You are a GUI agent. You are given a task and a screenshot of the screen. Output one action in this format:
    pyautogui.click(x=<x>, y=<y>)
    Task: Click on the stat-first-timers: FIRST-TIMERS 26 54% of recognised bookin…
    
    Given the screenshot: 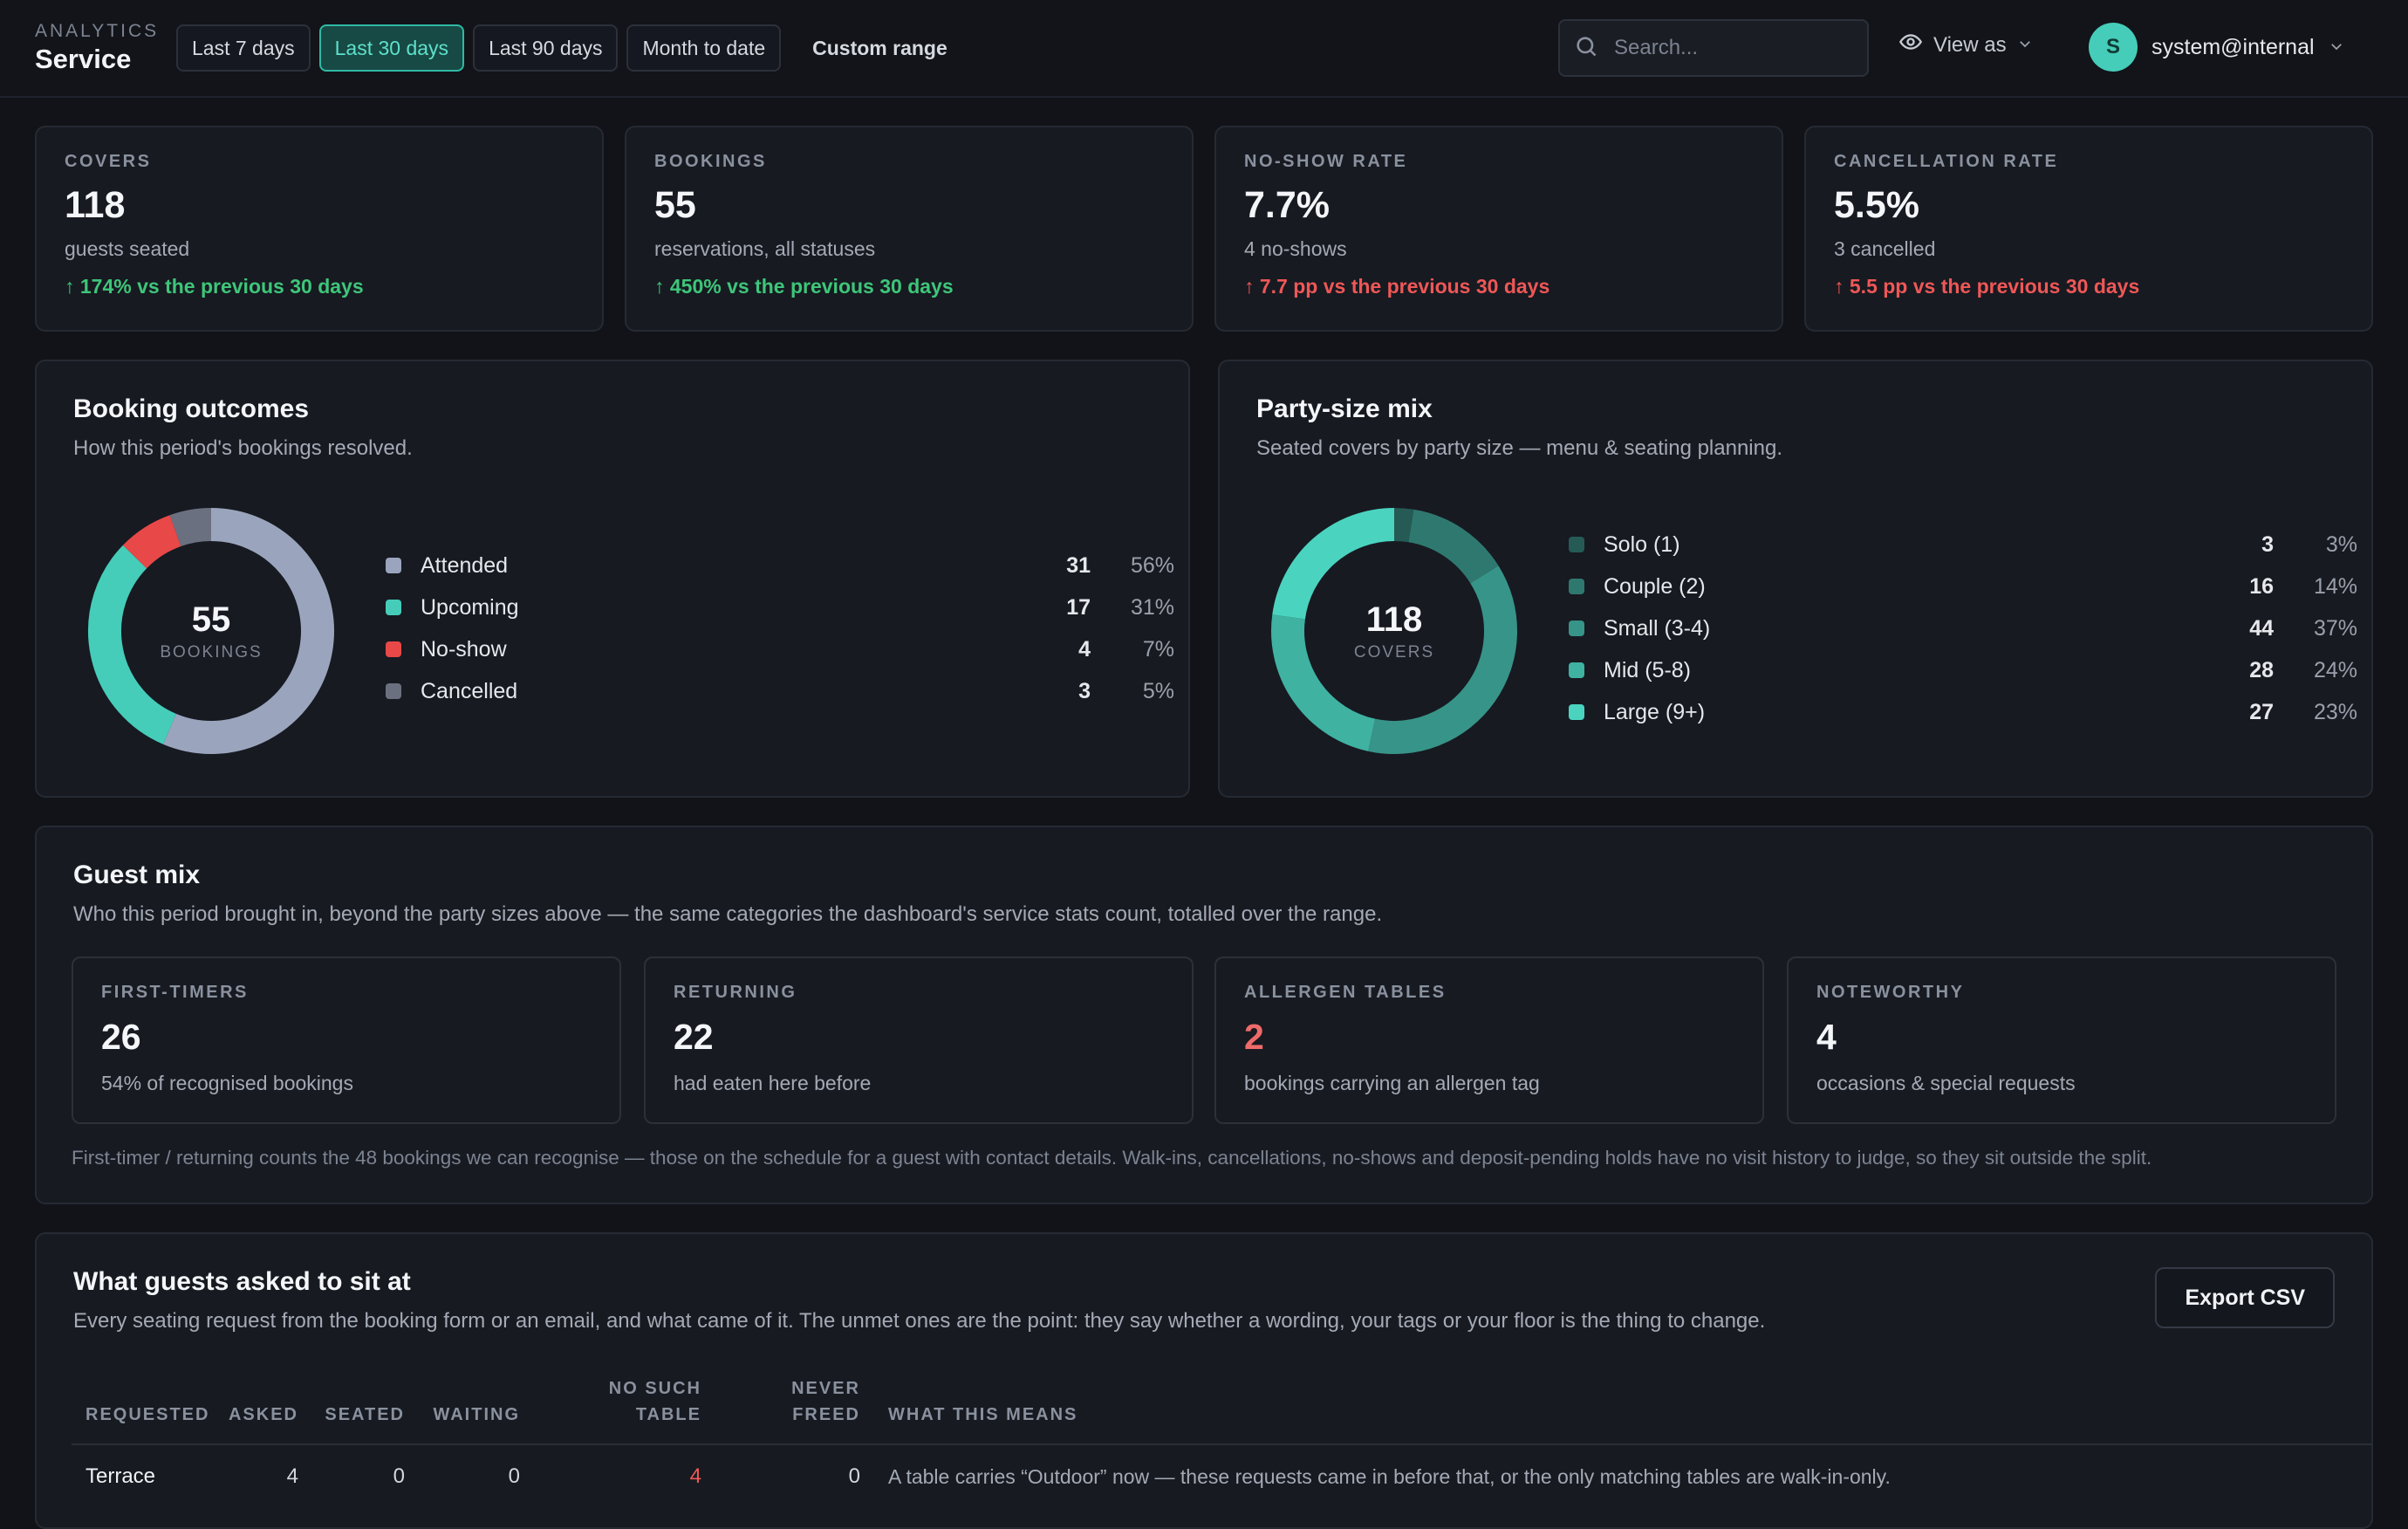 What is the action you would take?
    pyautogui.click(x=347, y=1040)
    